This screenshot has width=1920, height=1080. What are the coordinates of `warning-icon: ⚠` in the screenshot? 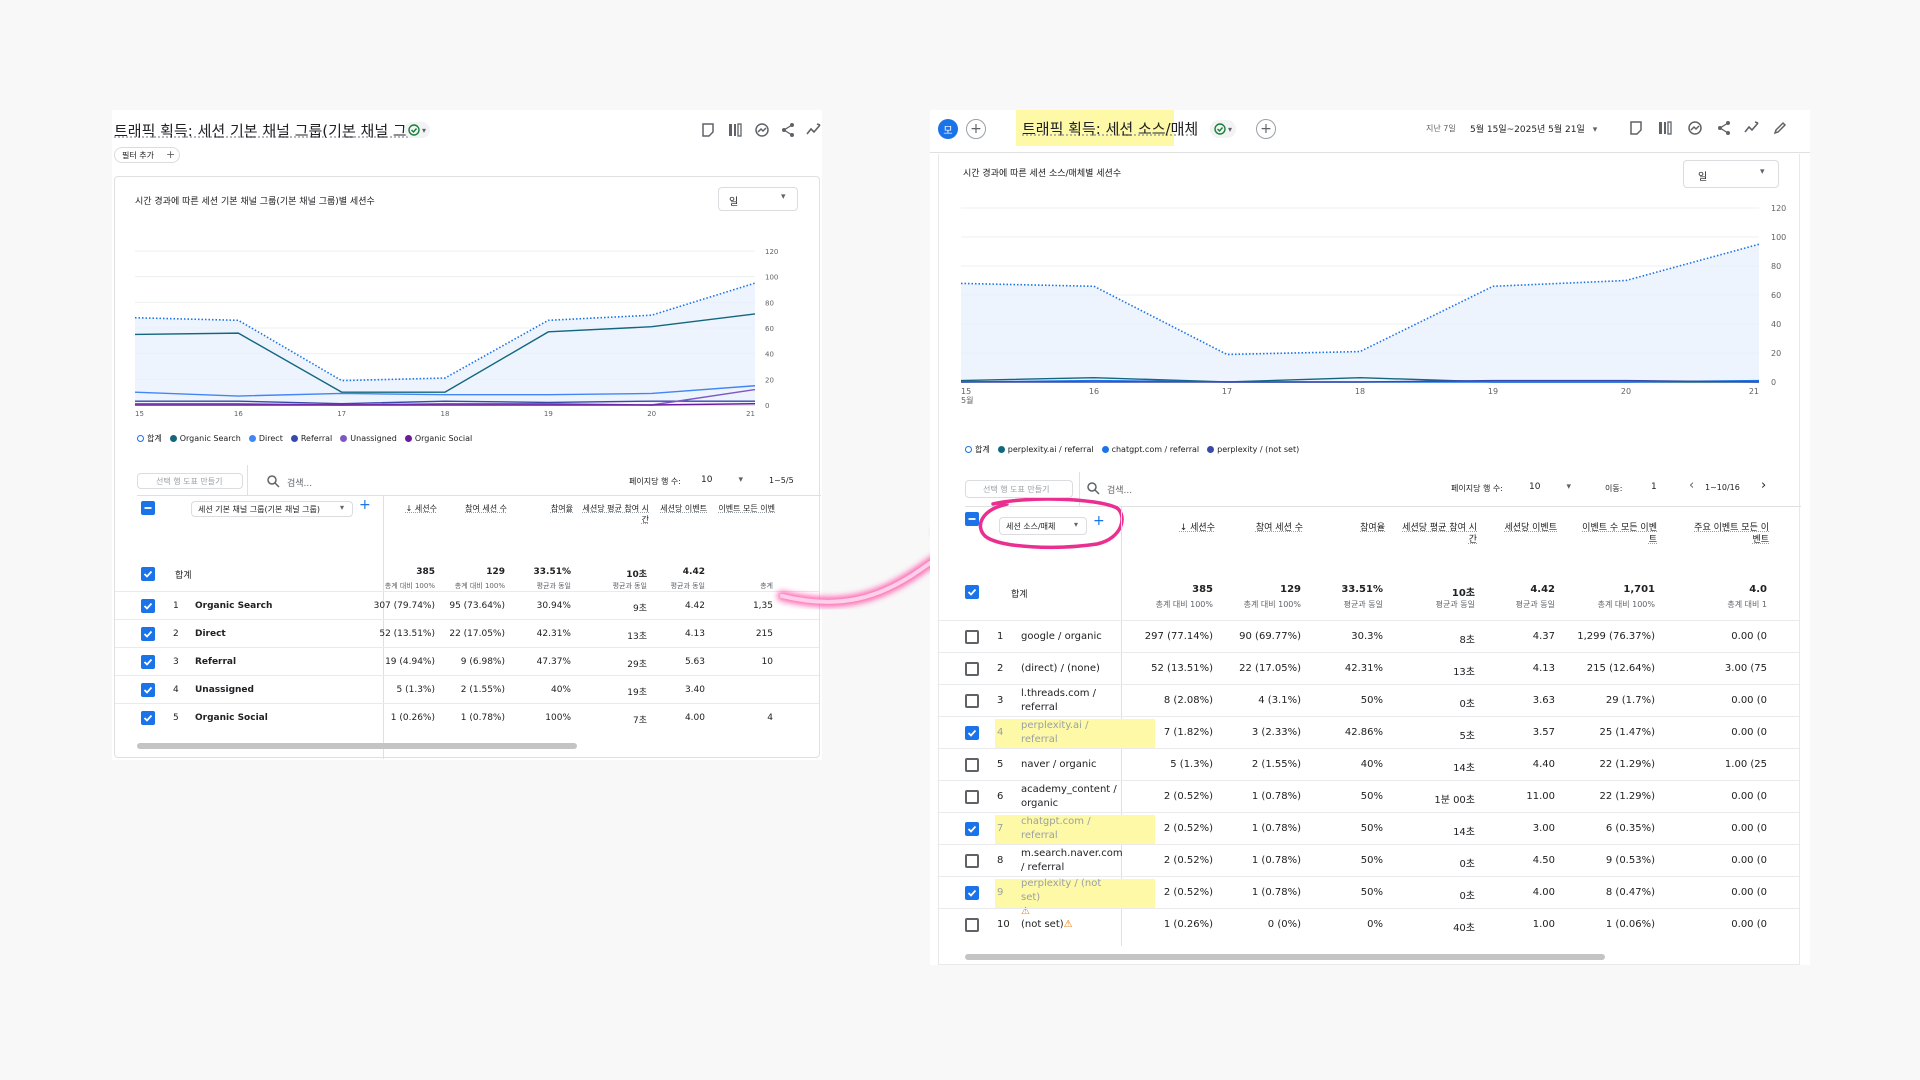 It's located at (1068, 925).